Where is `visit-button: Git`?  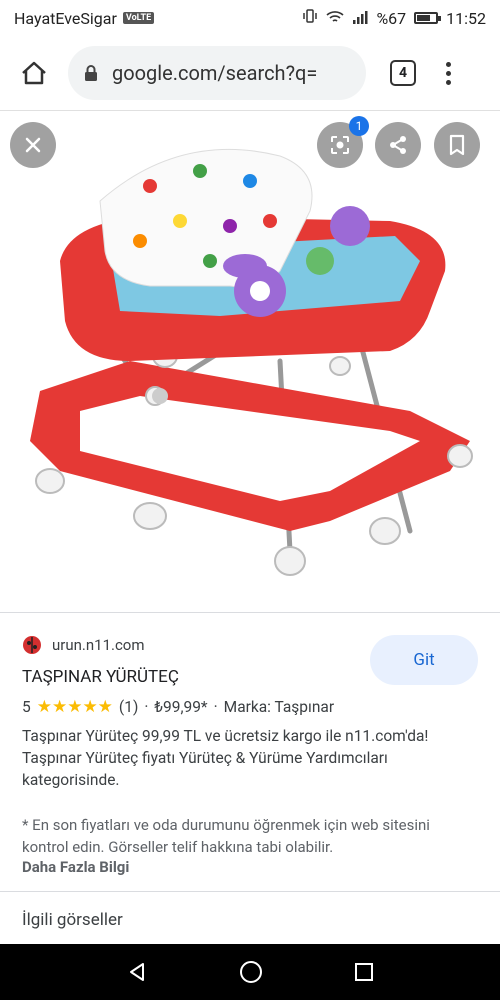
visit-button: Git is located at coordinates (424, 660).